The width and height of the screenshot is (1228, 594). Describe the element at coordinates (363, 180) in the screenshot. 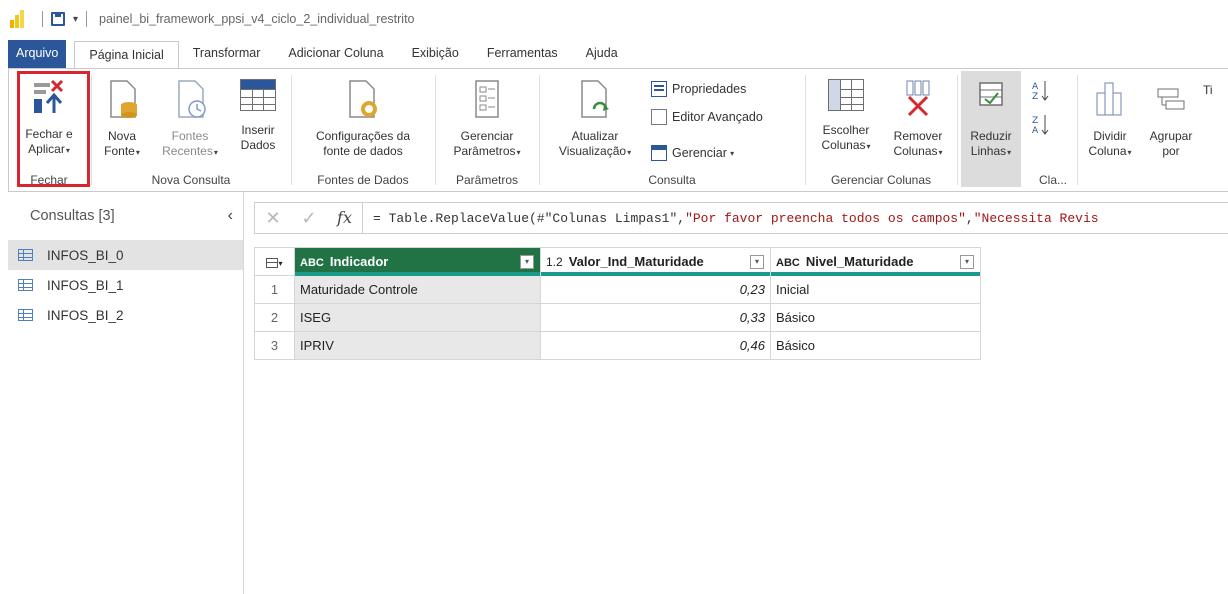

I see `group-label-fontes-de-dados: Fontes de Dados` at that location.